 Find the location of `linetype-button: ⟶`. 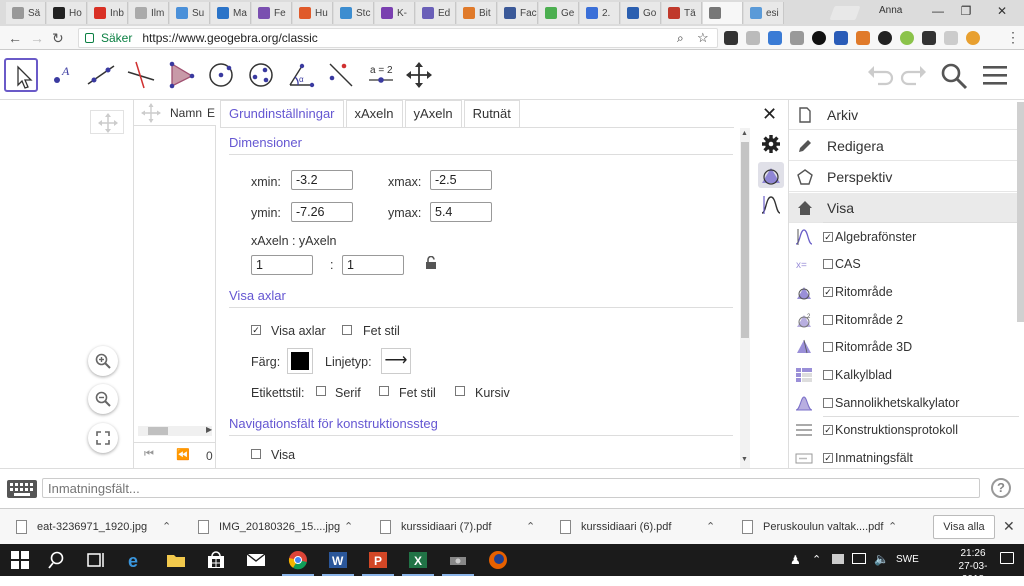

linetype-button: ⟶ is located at coordinates (396, 361).